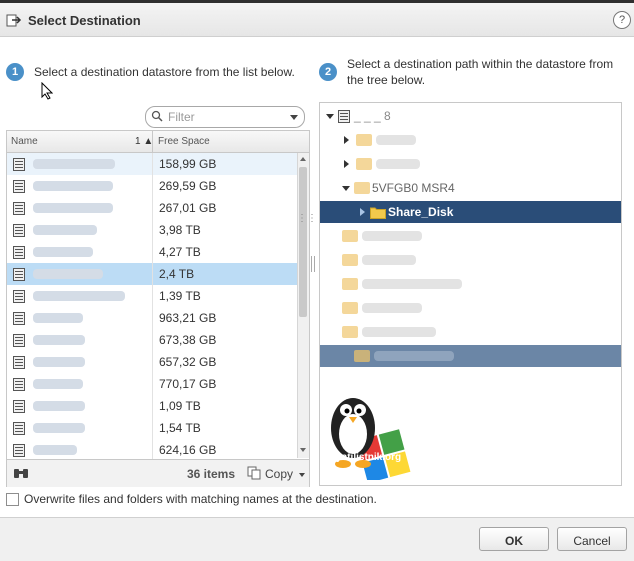 The height and width of the screenshot is (561, 634). I want to click on resize-grip-icon: ⋮⋮, so click(307, 218).